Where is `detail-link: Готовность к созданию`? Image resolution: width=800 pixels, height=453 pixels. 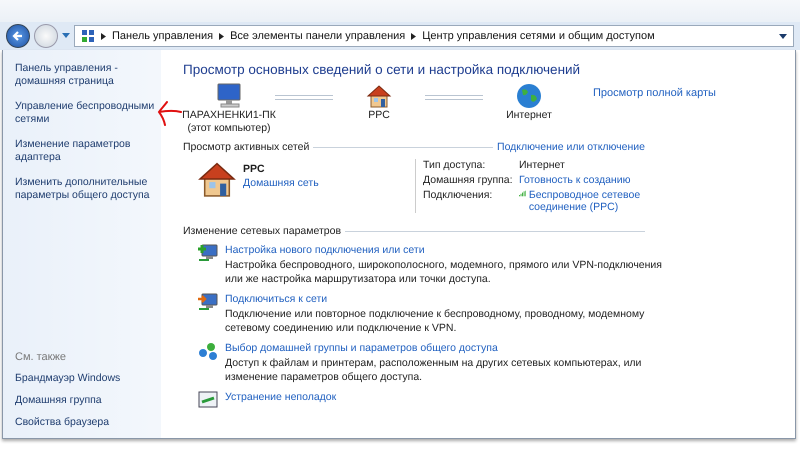
detail-link: Готовность к созданию is located at coordinates (587, 180).